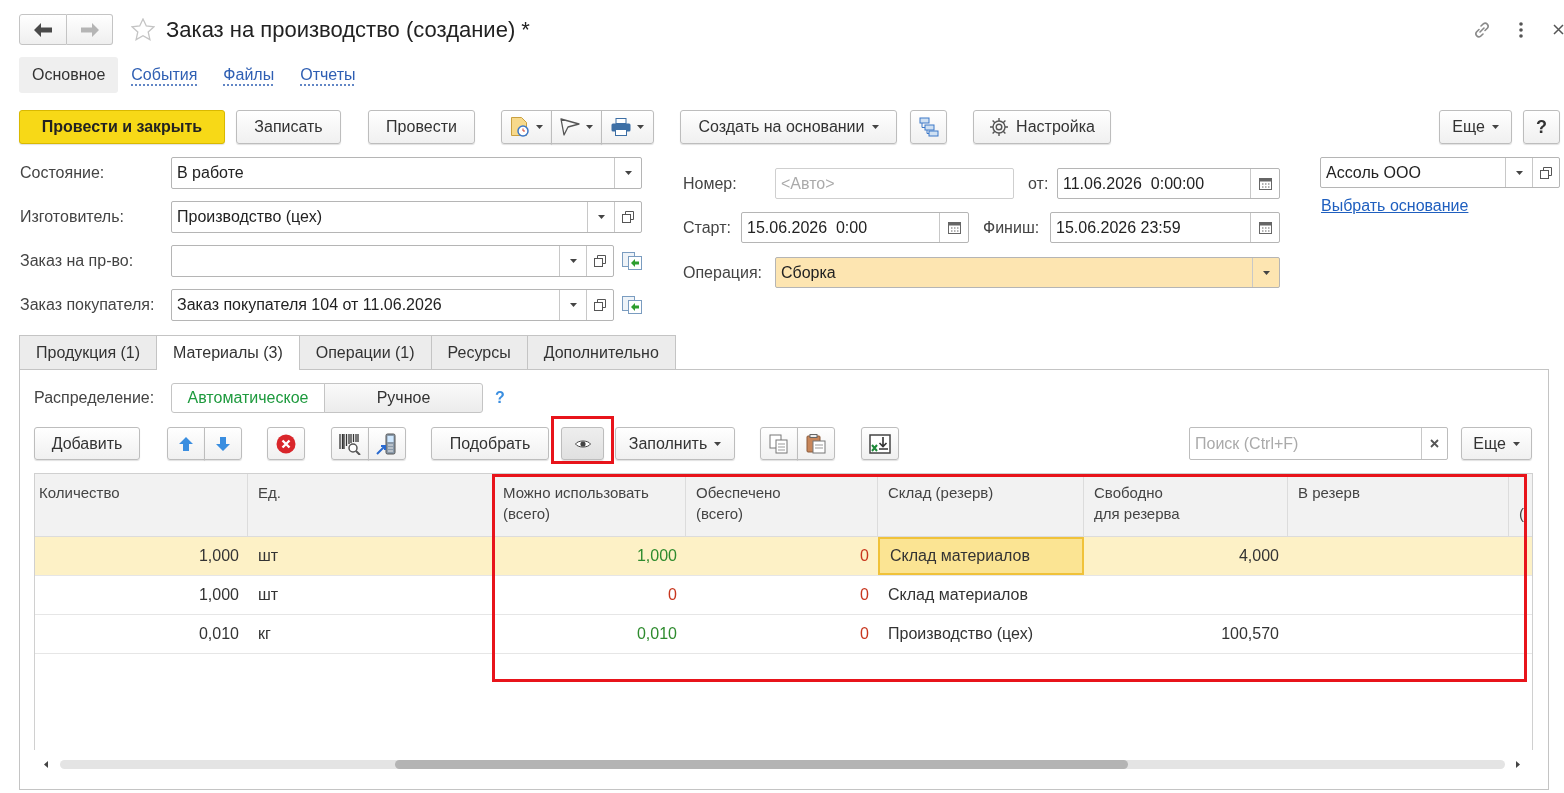 The width and height of the screenshot is (1564, 793). I want to click on calendar-icon, so click(1265, 183).